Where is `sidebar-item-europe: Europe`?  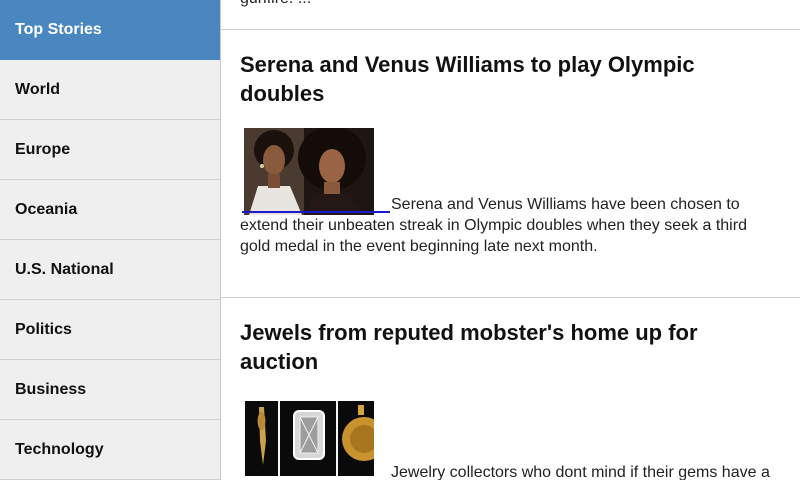
sidebar-item-europe: Europe is located at coordinates (110, 150).